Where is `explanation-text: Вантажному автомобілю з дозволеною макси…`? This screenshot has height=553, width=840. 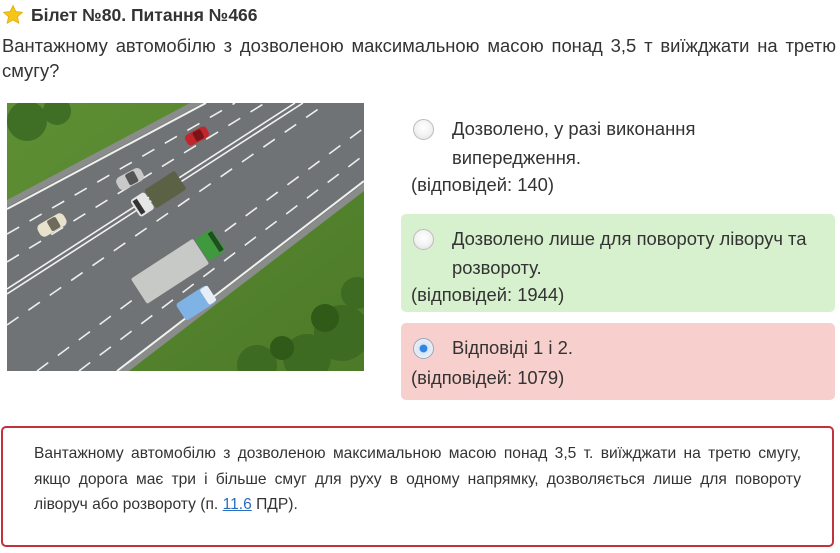 explanation-text: Вантажному автомобілю з дозволеною макси… is located at coordinates (417, 479).